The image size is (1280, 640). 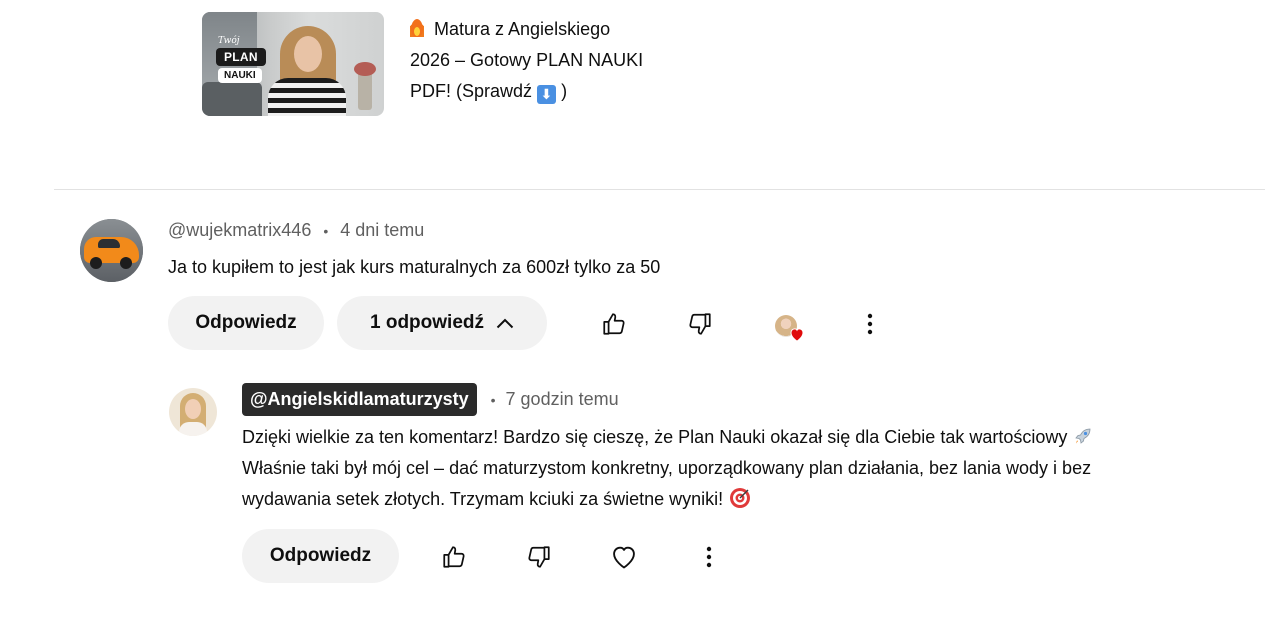 What do you see at coordinates (307, 97) in the screenshot?
I see `thumbnail-person-shirt` at bounding box center [307, 97].